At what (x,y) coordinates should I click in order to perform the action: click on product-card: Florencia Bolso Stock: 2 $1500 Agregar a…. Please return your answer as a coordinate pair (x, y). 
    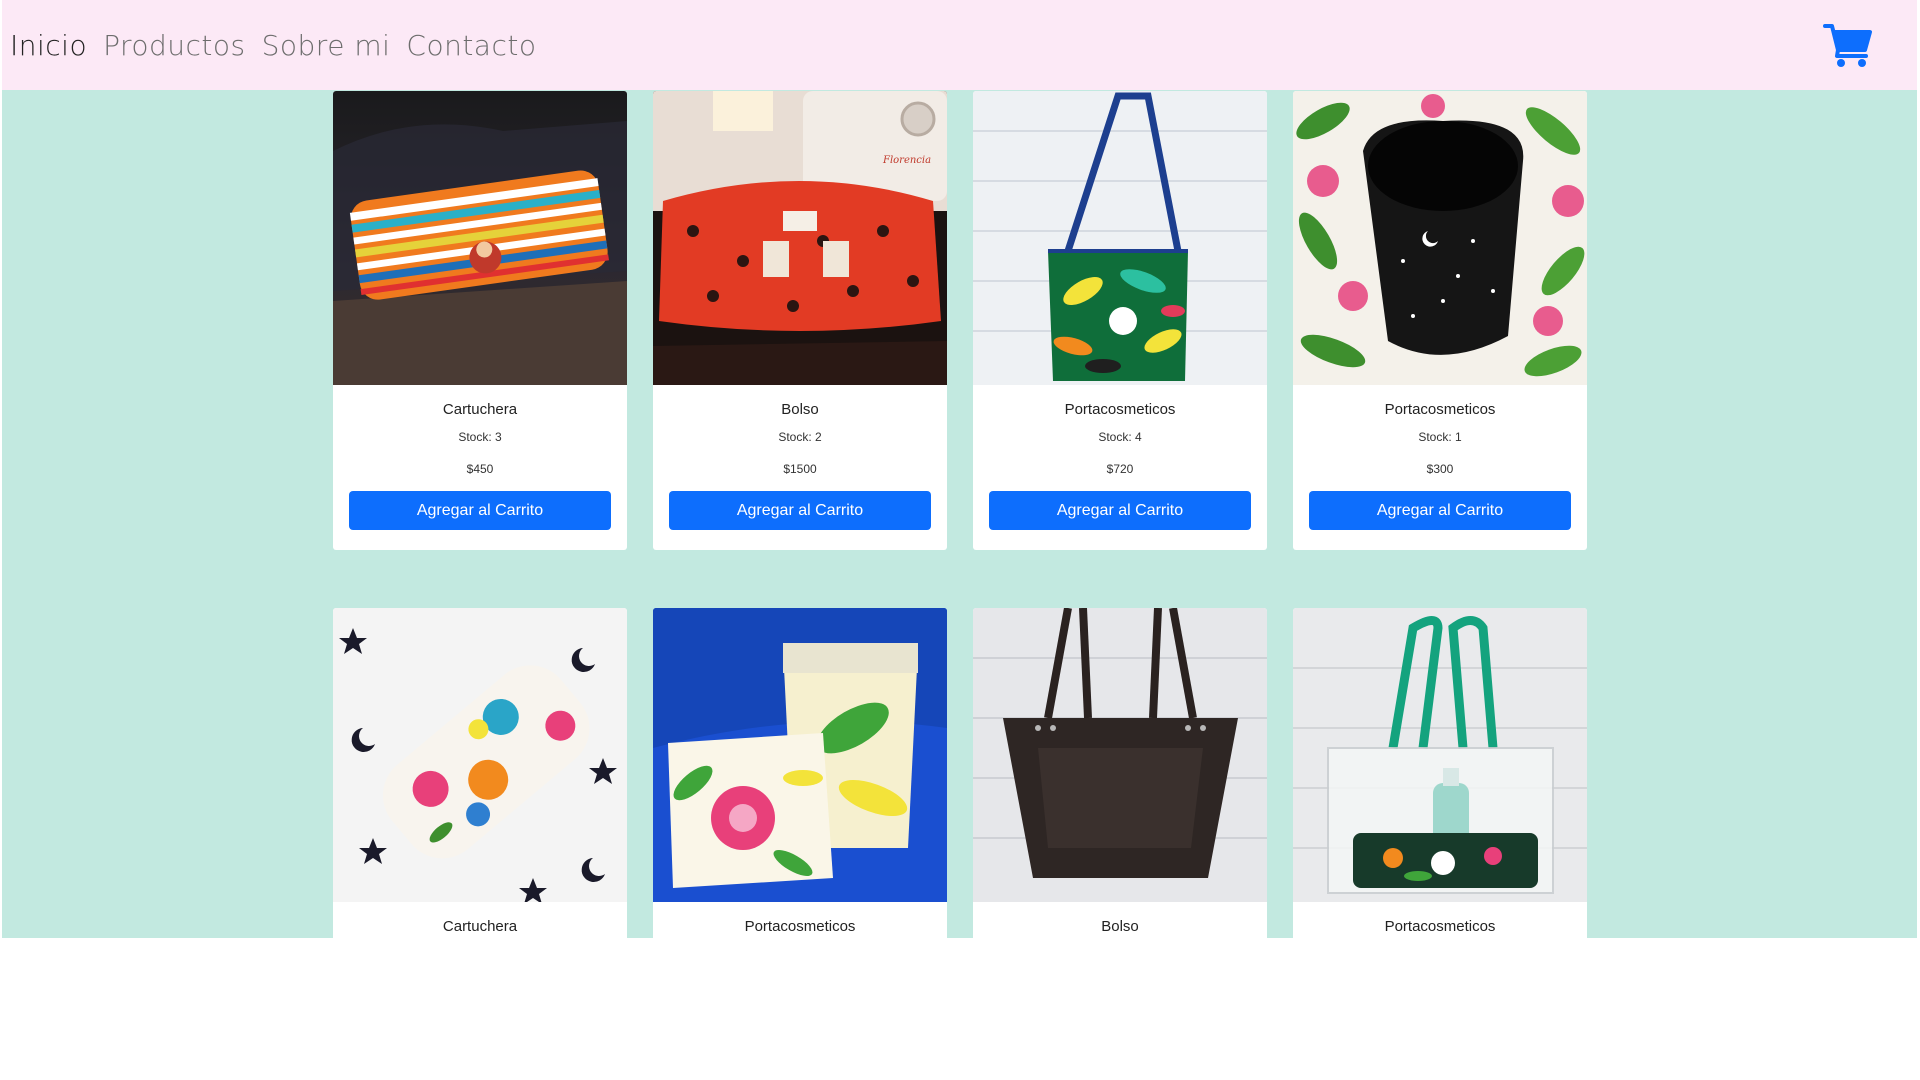
    Looking at the image, I should click on (800, 320).